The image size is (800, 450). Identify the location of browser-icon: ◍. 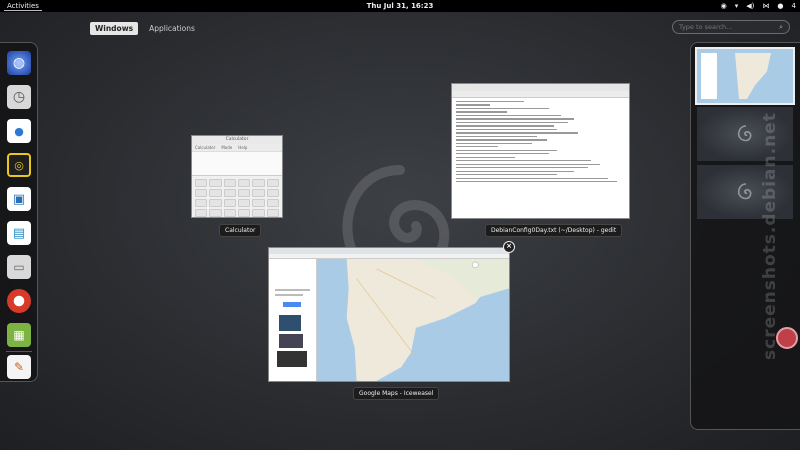
(19, 63).